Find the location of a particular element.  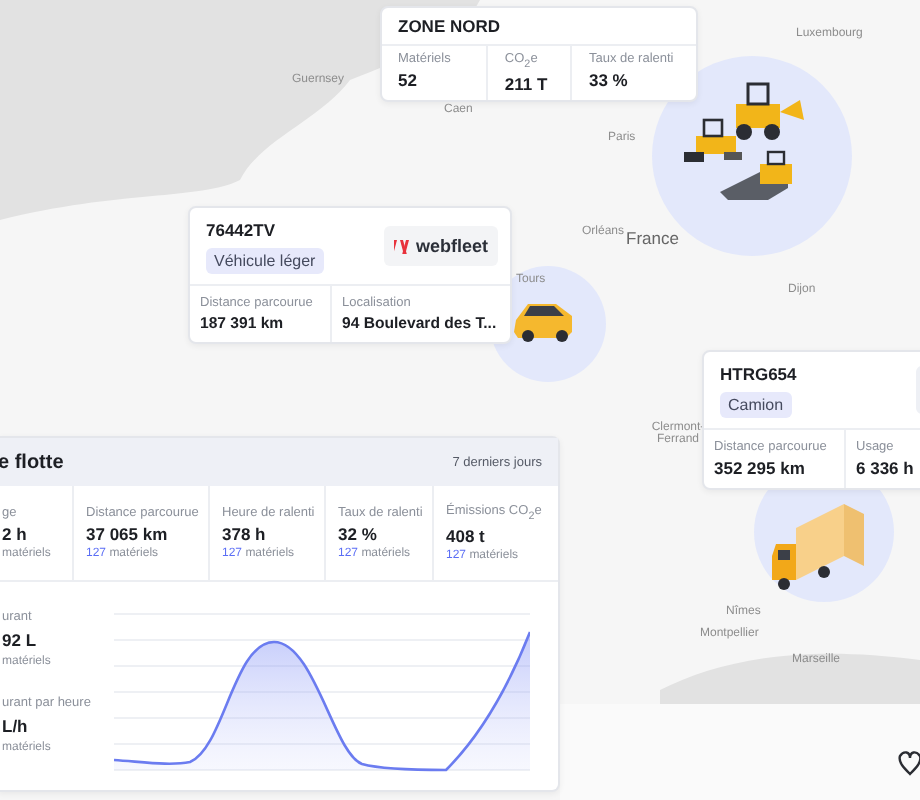

vehicle-type-tag: Camion is located at coordinates (756, 404).